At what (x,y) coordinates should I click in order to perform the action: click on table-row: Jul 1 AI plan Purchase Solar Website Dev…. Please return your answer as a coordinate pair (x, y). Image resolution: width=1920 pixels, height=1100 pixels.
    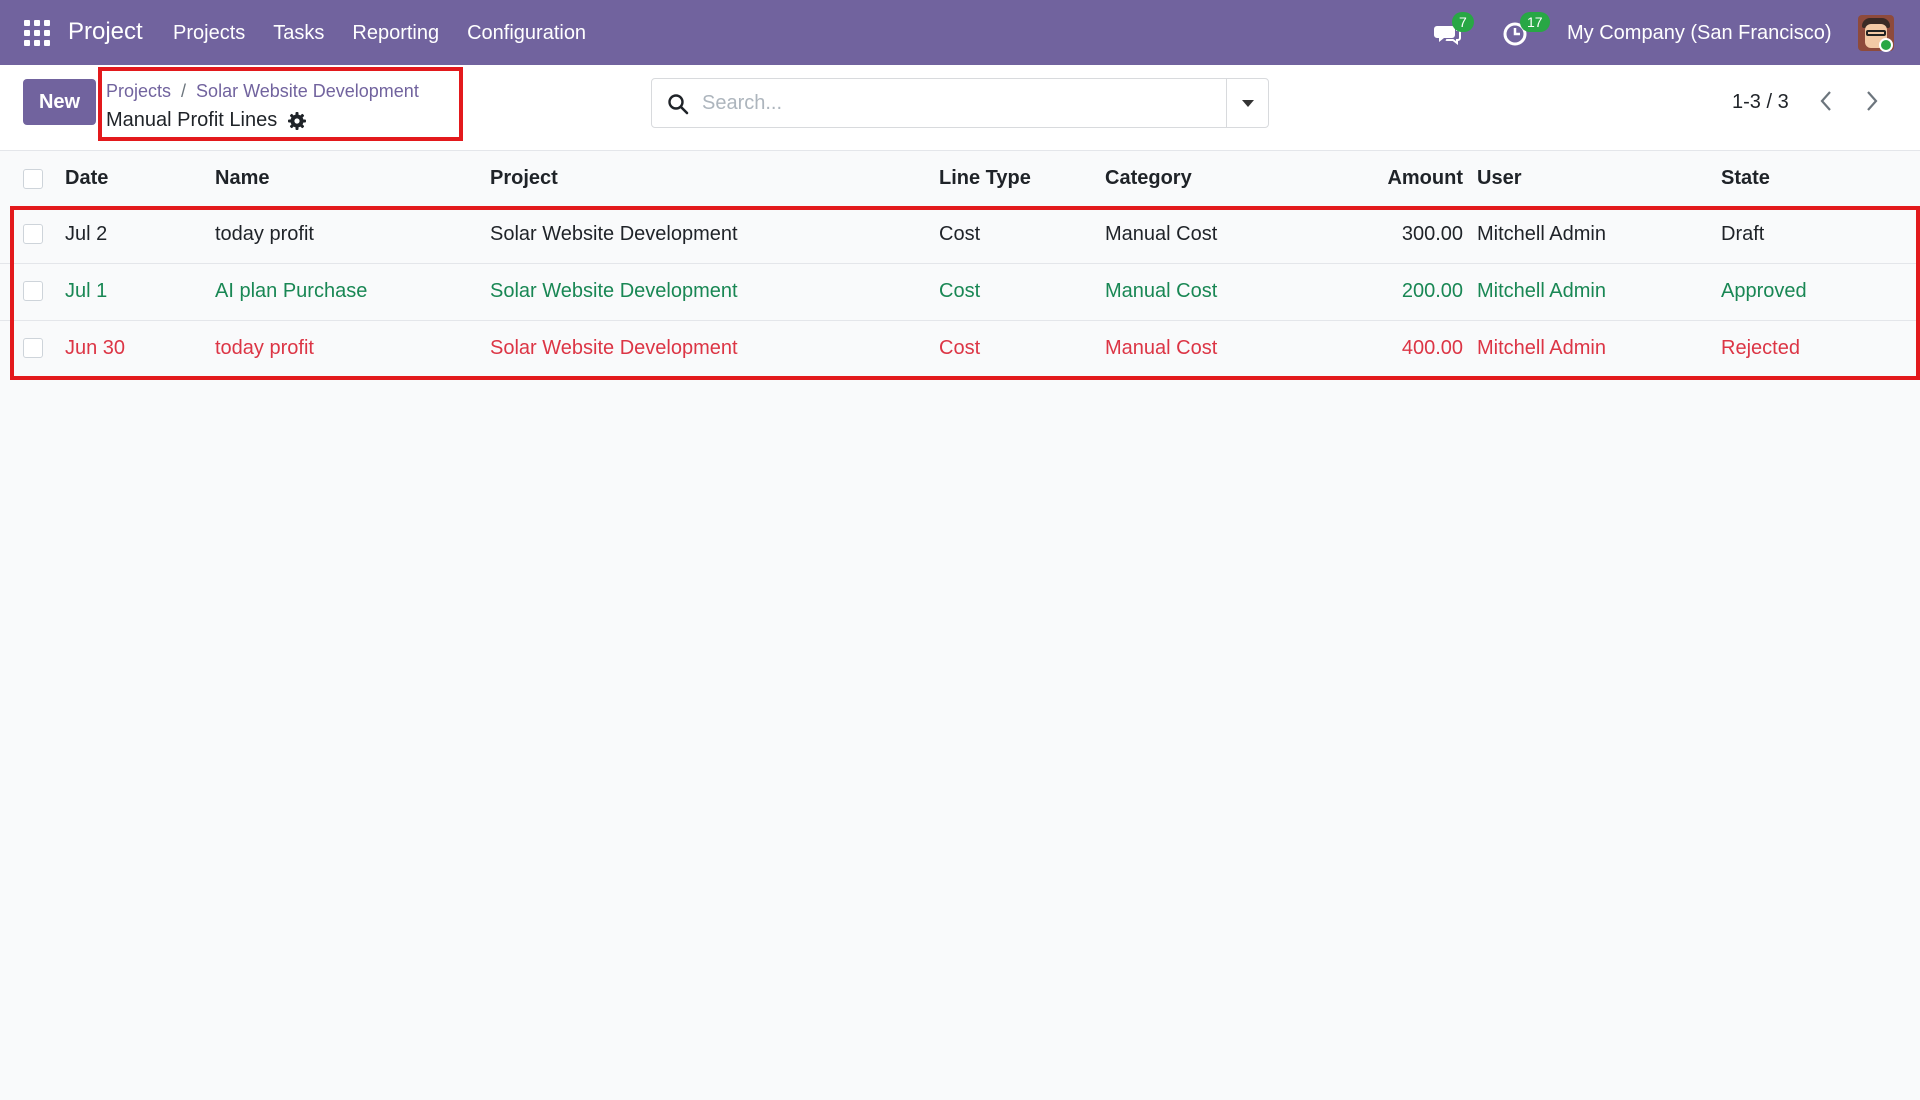
    Looking at the image, I should click on (960, 292).